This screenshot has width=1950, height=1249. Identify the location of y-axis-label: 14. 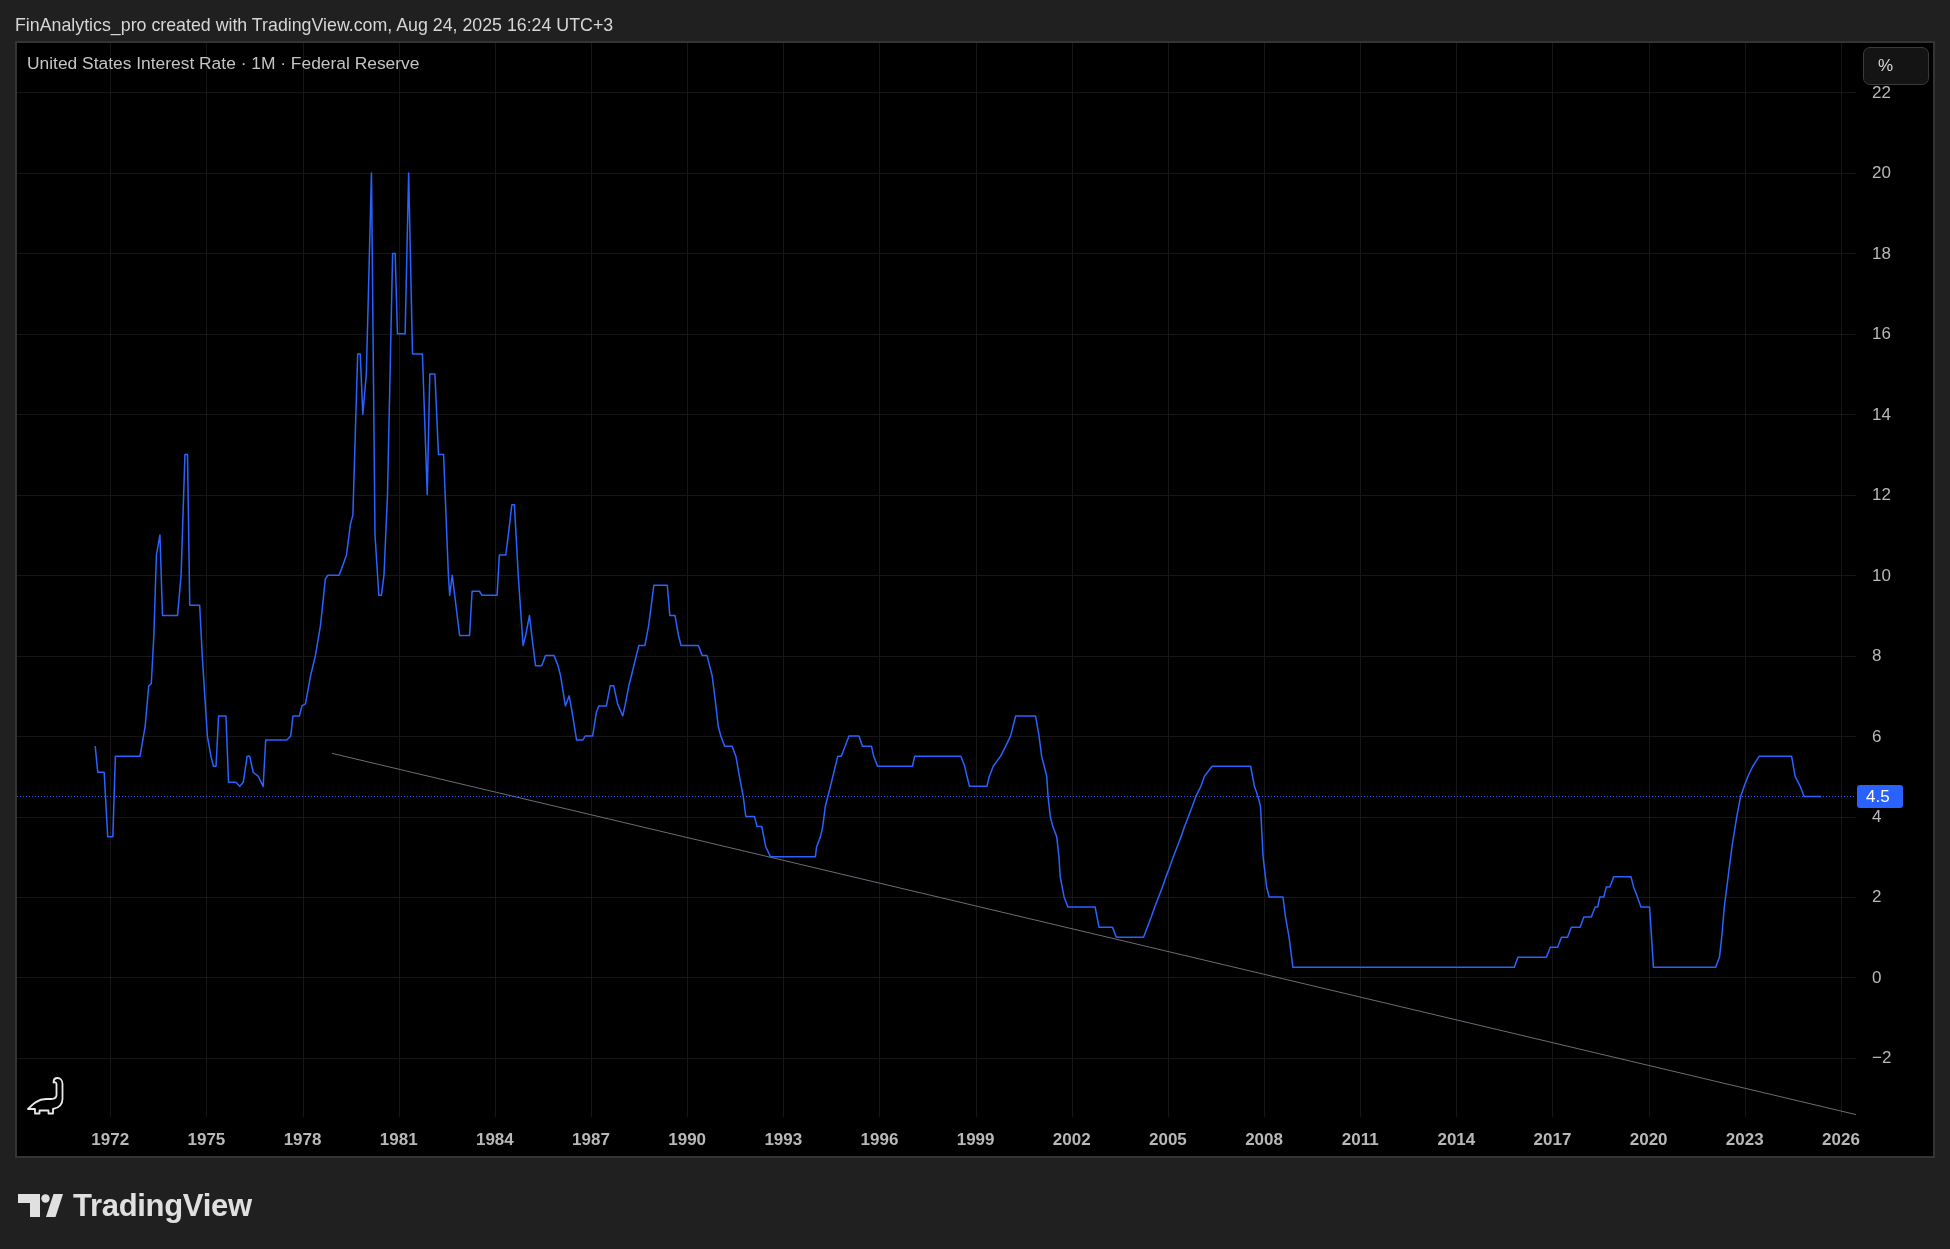
(1881, 414).